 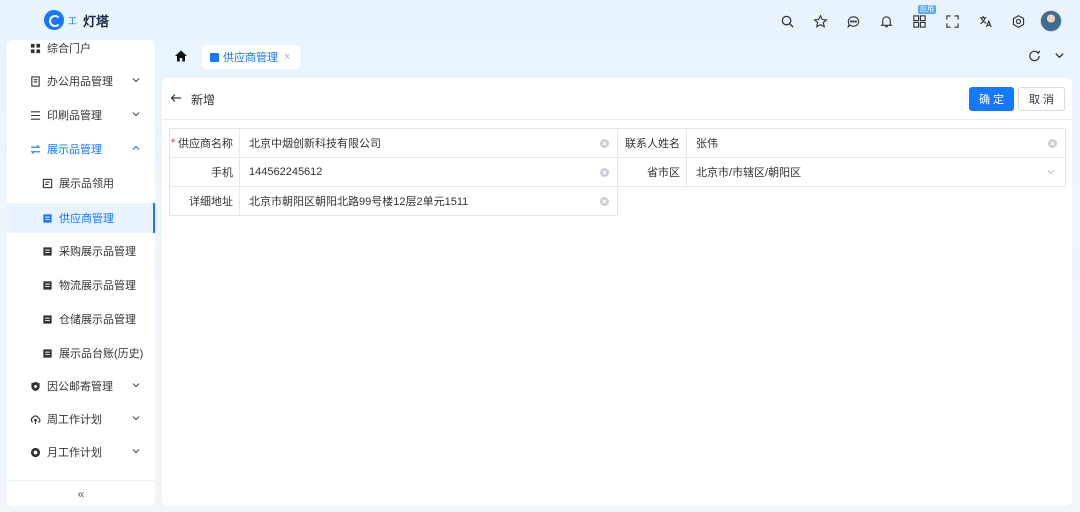 I want to click on apps-badge: 应用, so click(x=927, y=9).